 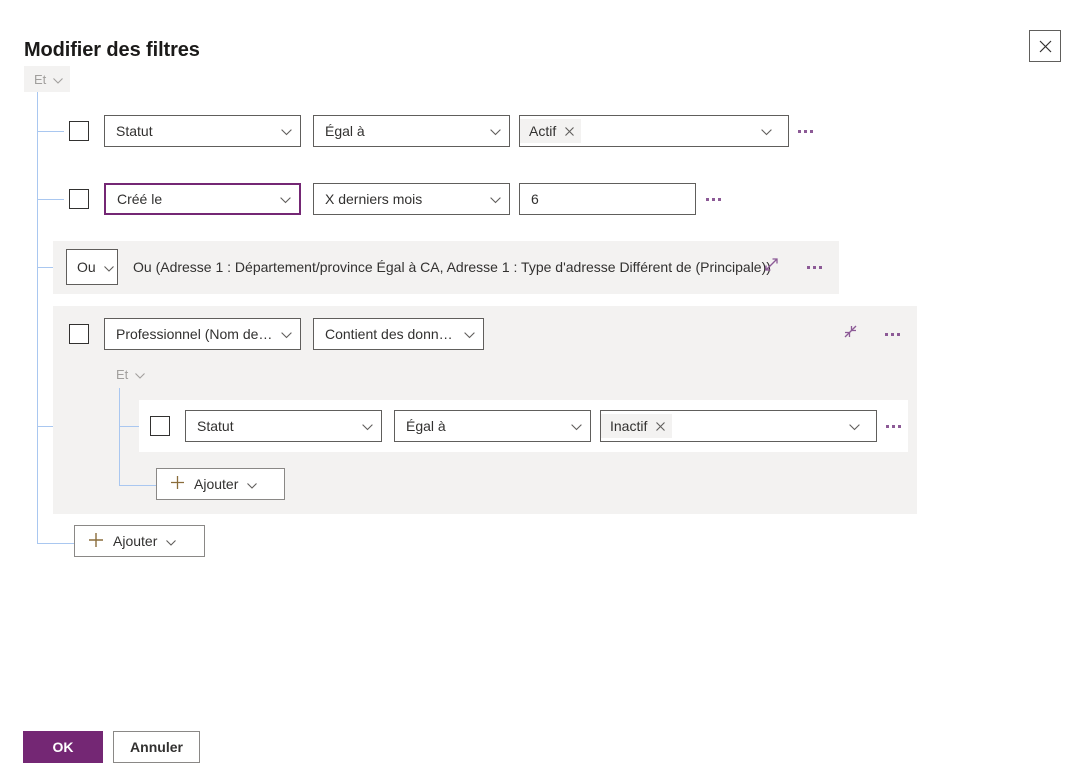 What do you see at coordinates (215, 426) in the screenshot?
I see `nested-row-field-label: Statut` at bounding box center [215, 426].